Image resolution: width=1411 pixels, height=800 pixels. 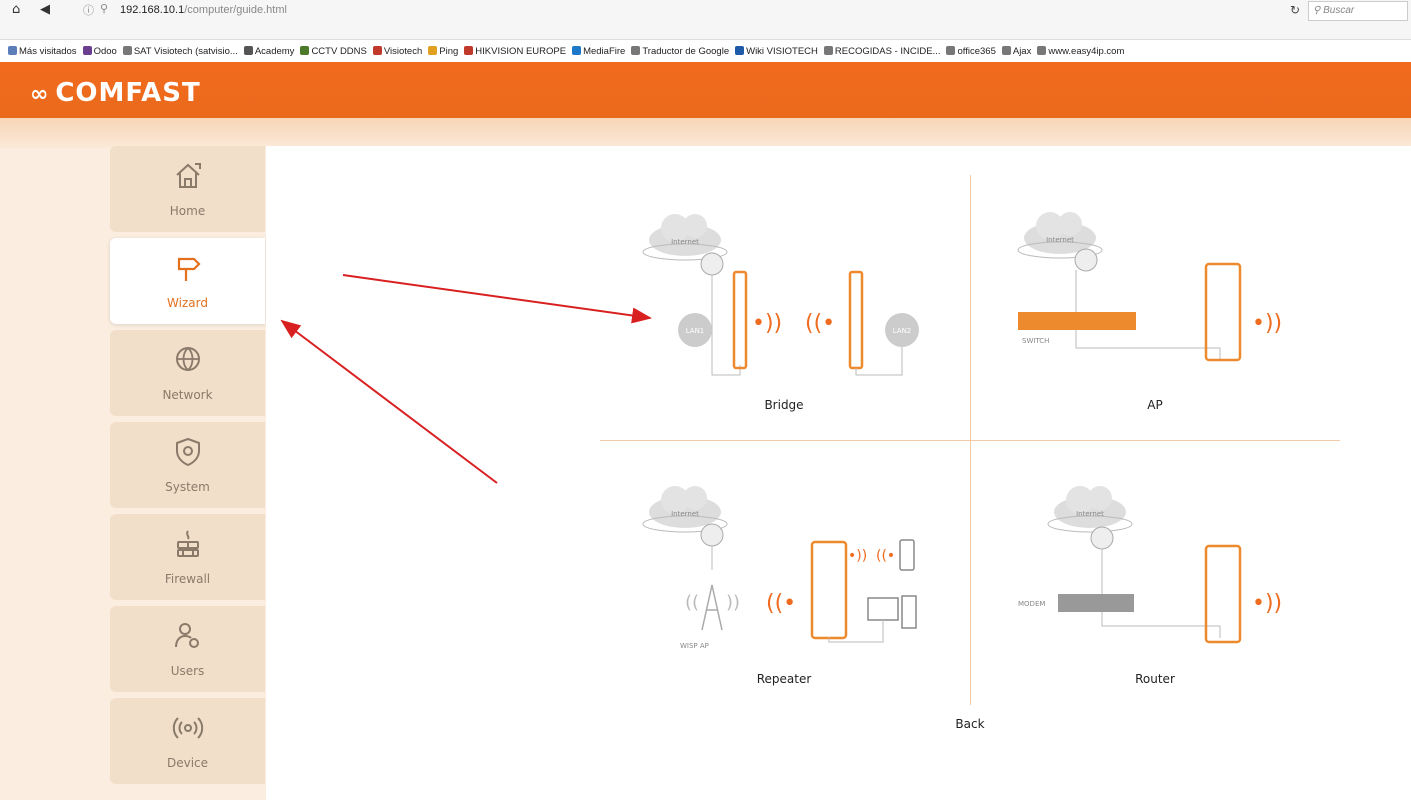 I want to click on sidebar-item-system: System, so click(x=187, y=465).